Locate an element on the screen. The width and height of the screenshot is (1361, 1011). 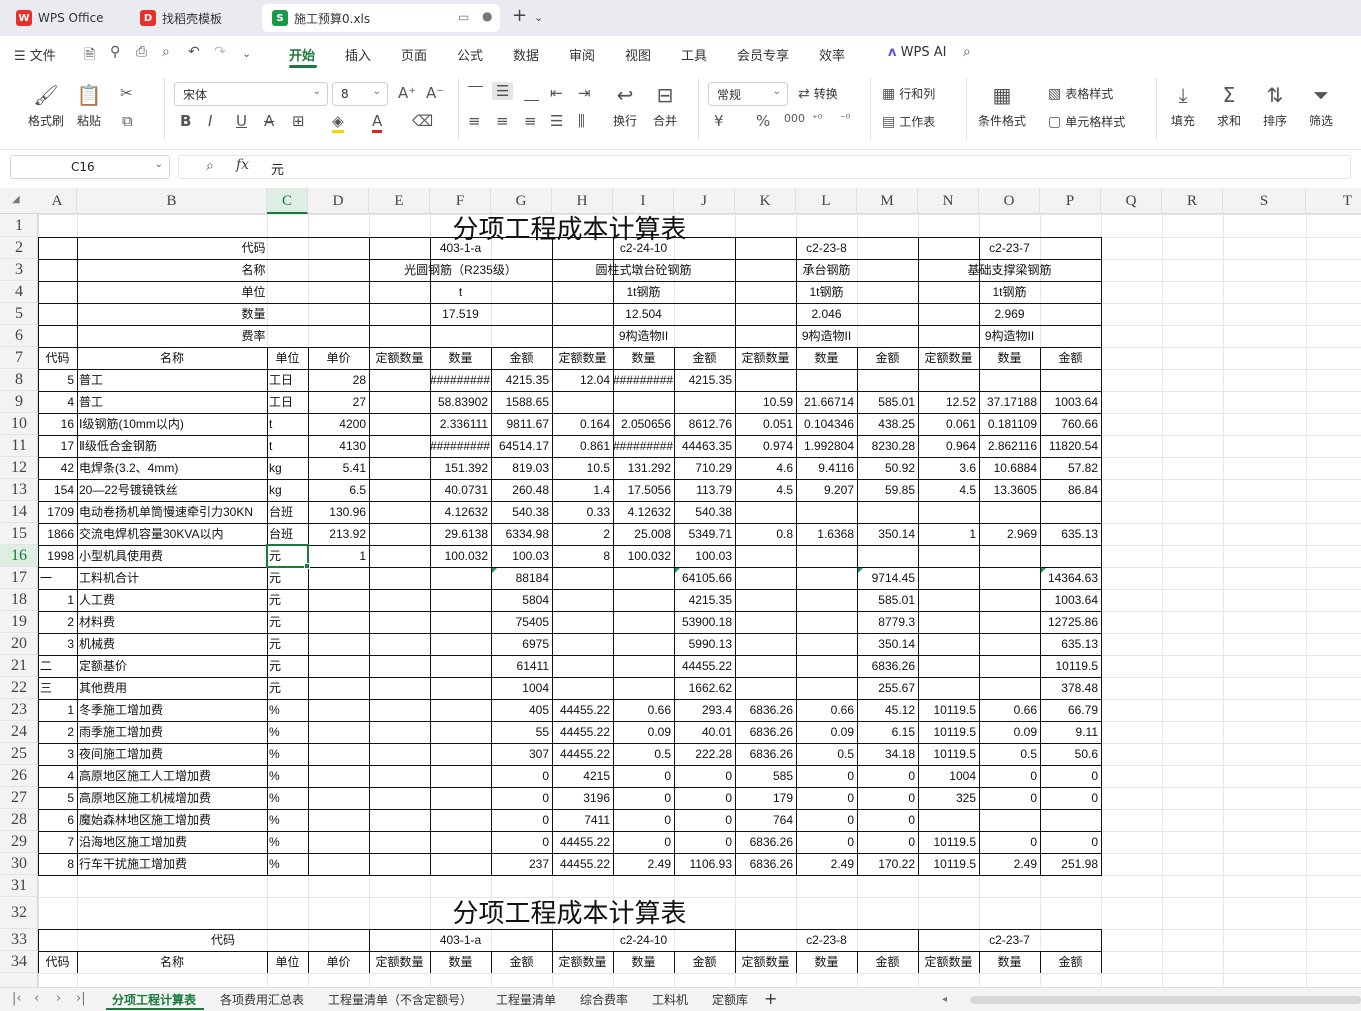
row-header-1: 1 is located at coordinates (19, 225).